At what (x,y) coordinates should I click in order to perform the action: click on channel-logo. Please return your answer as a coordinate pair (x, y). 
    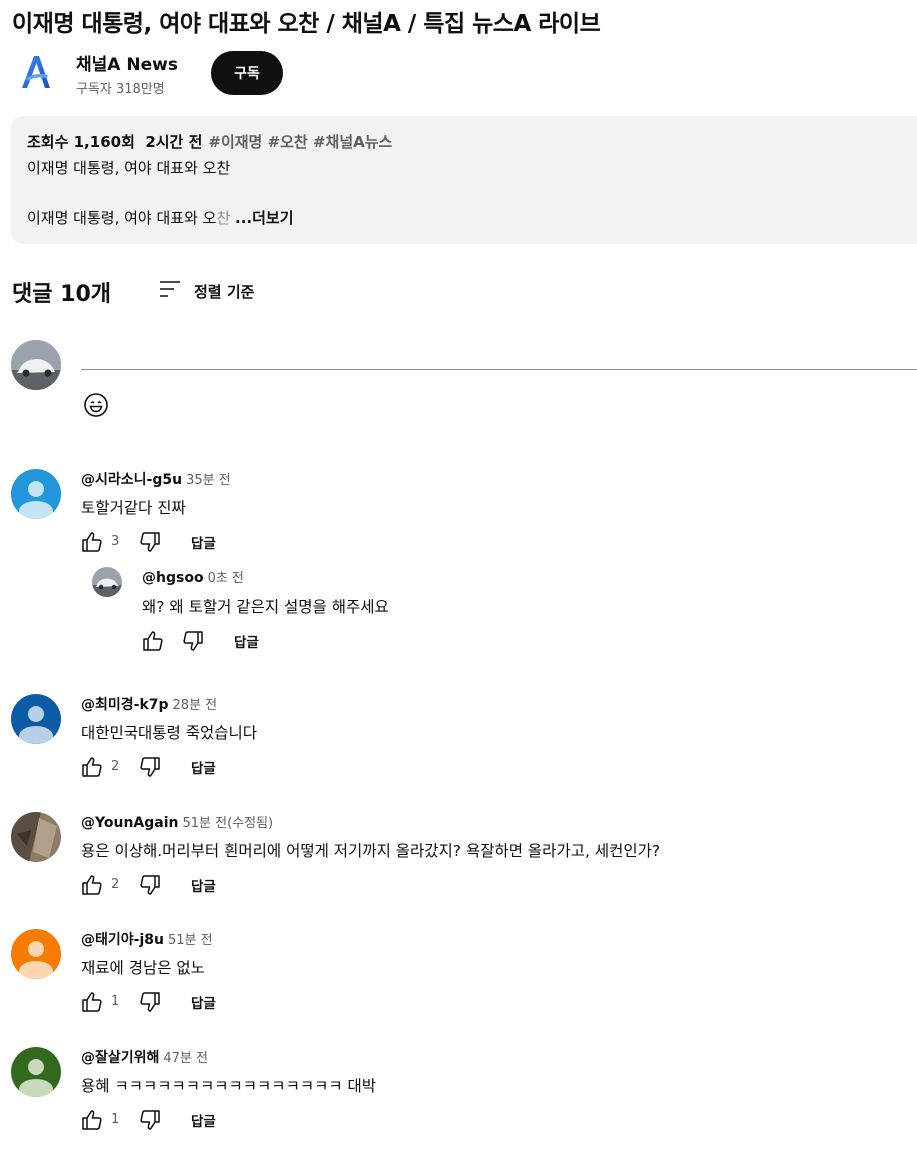
    Looking at the image, I should click on (36, 72).